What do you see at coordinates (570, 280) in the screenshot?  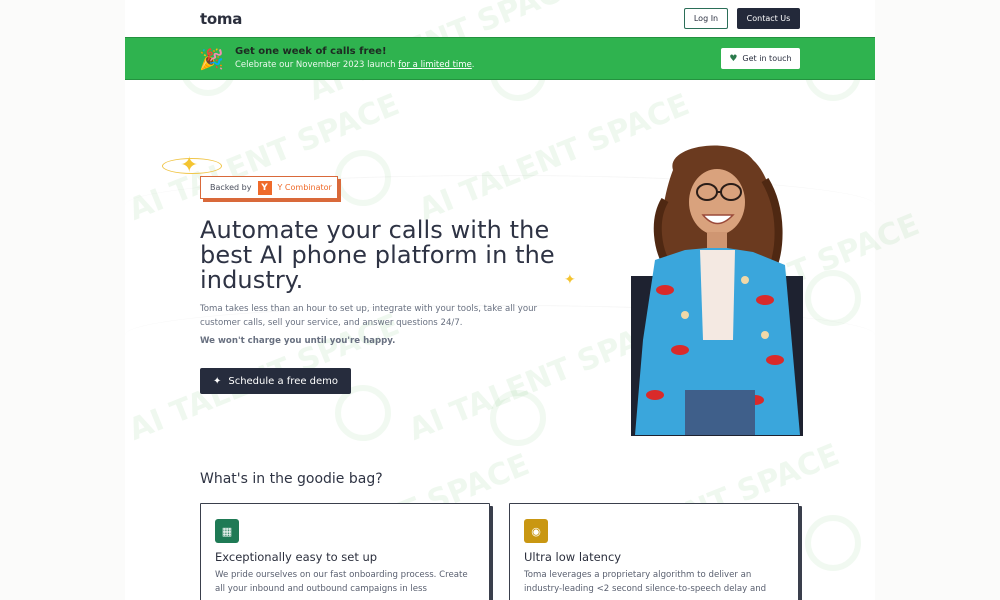 I see `sparkle-small-icon: ✦` at bounding box center [570, 280].